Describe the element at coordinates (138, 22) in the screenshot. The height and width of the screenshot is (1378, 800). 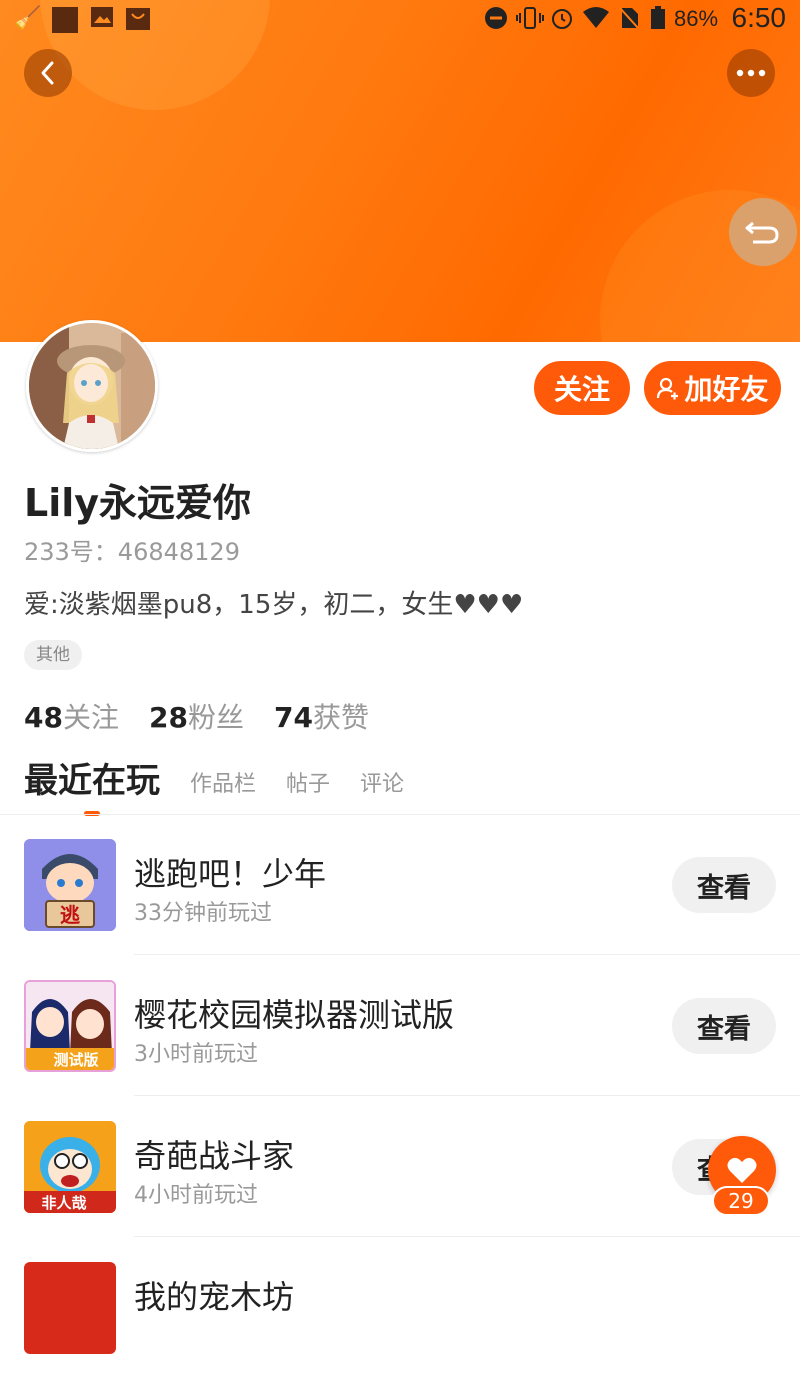
I see `store-icon` at that location.